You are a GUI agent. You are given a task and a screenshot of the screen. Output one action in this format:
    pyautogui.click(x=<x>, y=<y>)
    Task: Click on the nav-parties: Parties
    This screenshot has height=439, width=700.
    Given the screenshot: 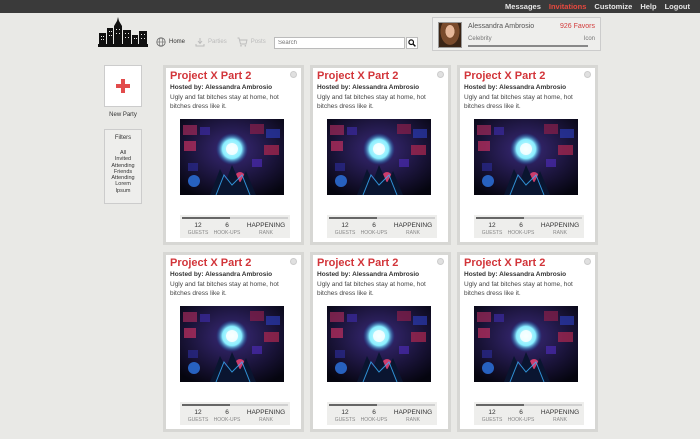 What is the action you would take?
    pyautogui.click(x=211, y=42)
    